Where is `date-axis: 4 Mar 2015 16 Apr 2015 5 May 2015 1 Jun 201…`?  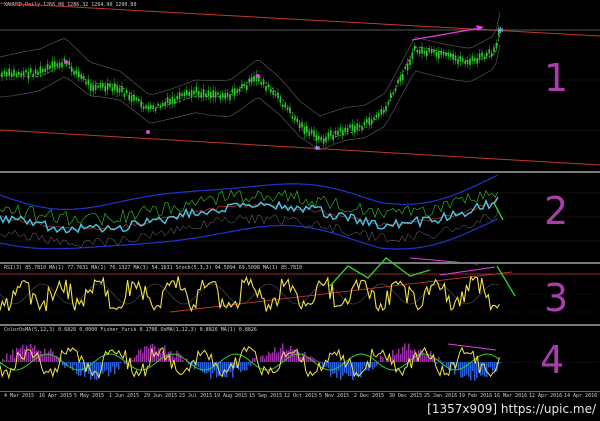
date-axis: 4 Mar 2015 16 Apr 2015 5 May 2015 1 Jun 201… is located at coordinates (300, 396).